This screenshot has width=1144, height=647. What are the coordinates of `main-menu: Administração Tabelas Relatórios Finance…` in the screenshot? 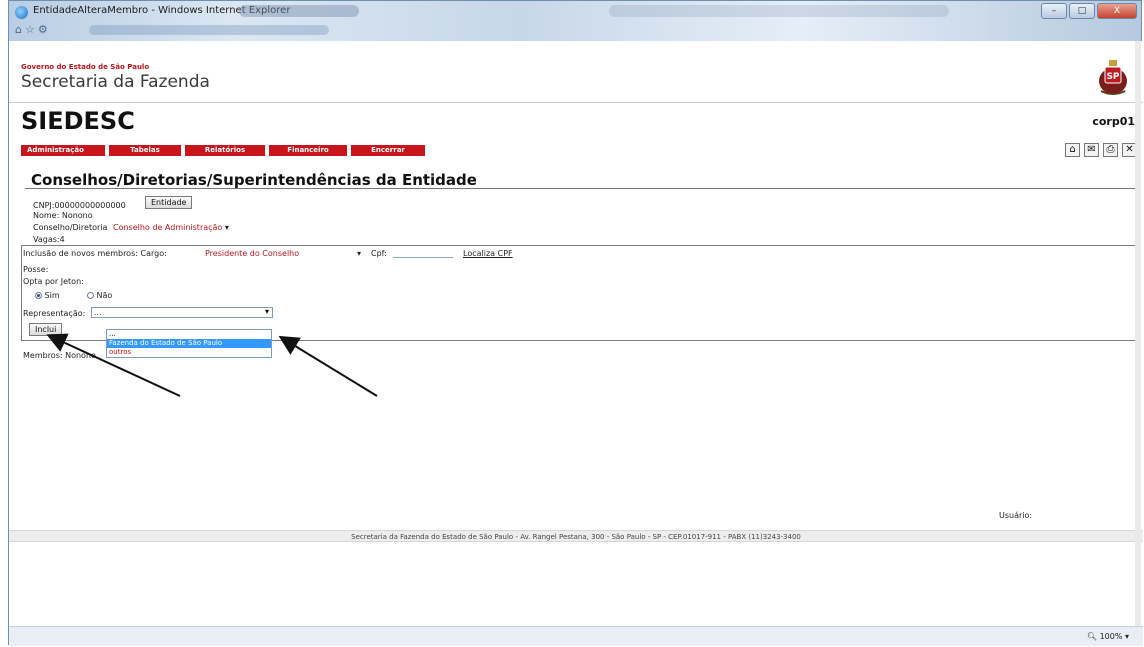 It's located at (223, 150).